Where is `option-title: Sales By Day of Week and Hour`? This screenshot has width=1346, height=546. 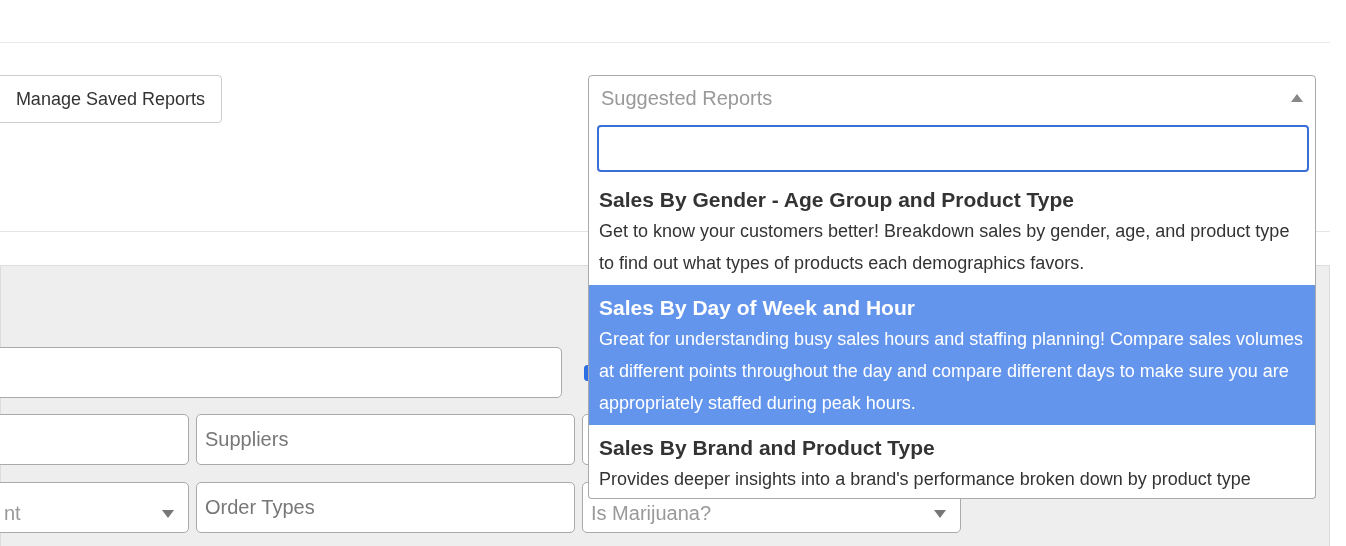 option-title: Sales By Day of Week and Hour is located at coordinates (757, 308).